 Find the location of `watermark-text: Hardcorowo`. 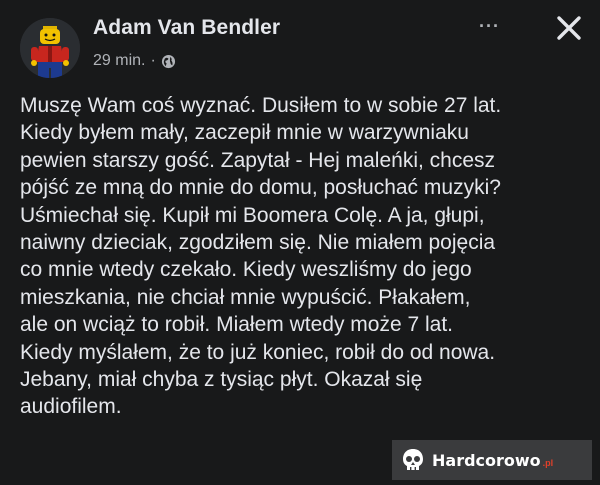

watermark-text: Hardcorowo is located at coordinates (486, 460).